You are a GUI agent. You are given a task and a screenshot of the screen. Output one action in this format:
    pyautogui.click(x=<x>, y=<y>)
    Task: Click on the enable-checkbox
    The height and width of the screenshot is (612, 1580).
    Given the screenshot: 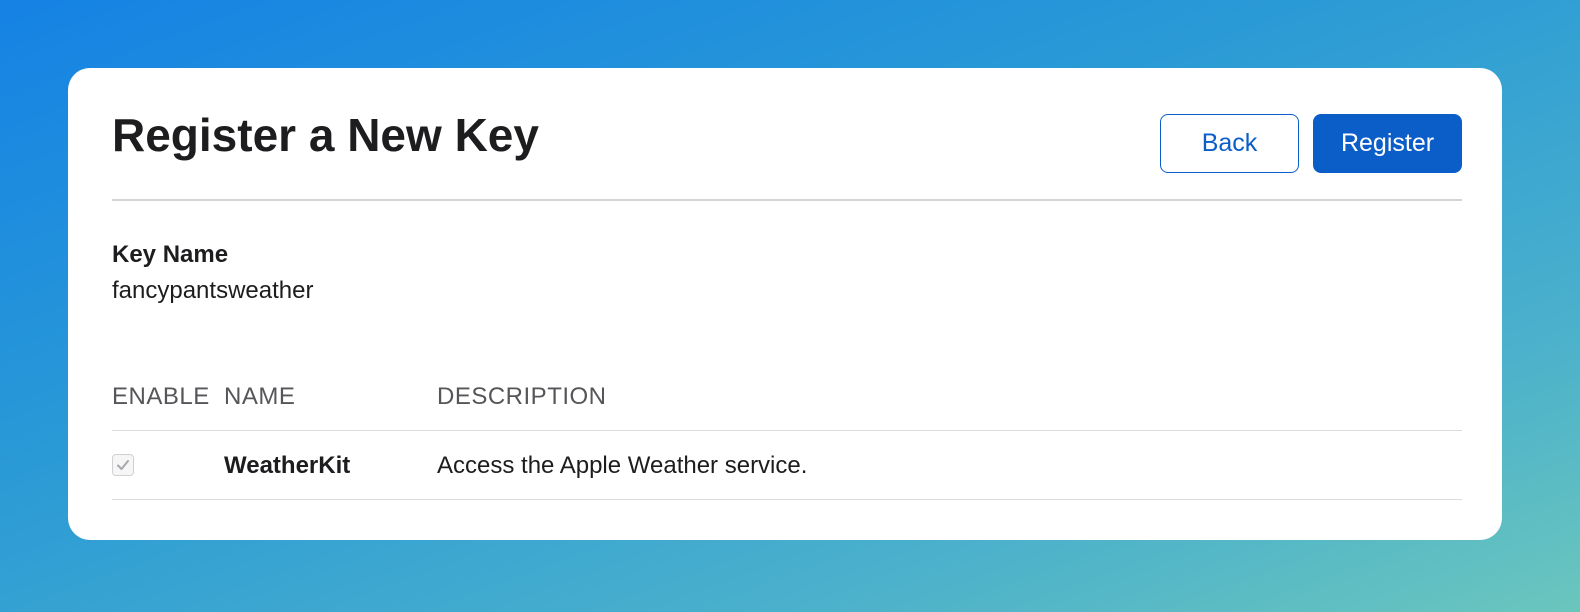 What is the action you would take?
    pyautogui.click(x=123, y=465)
    